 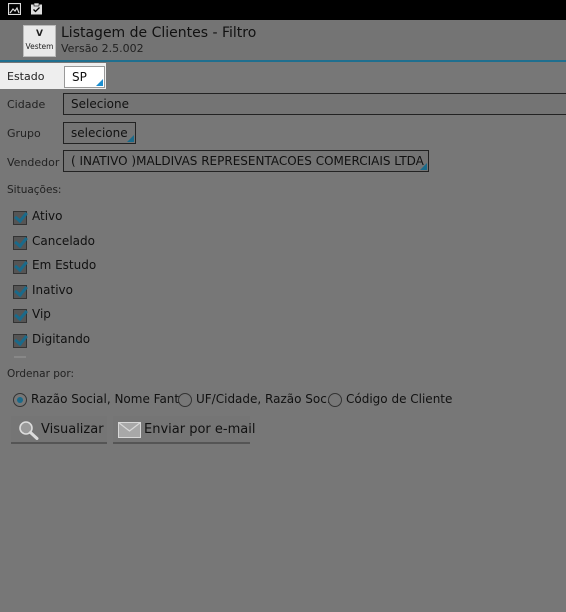 I want to click on visualizar-button: Visualizar, so click(x=59, y=430).